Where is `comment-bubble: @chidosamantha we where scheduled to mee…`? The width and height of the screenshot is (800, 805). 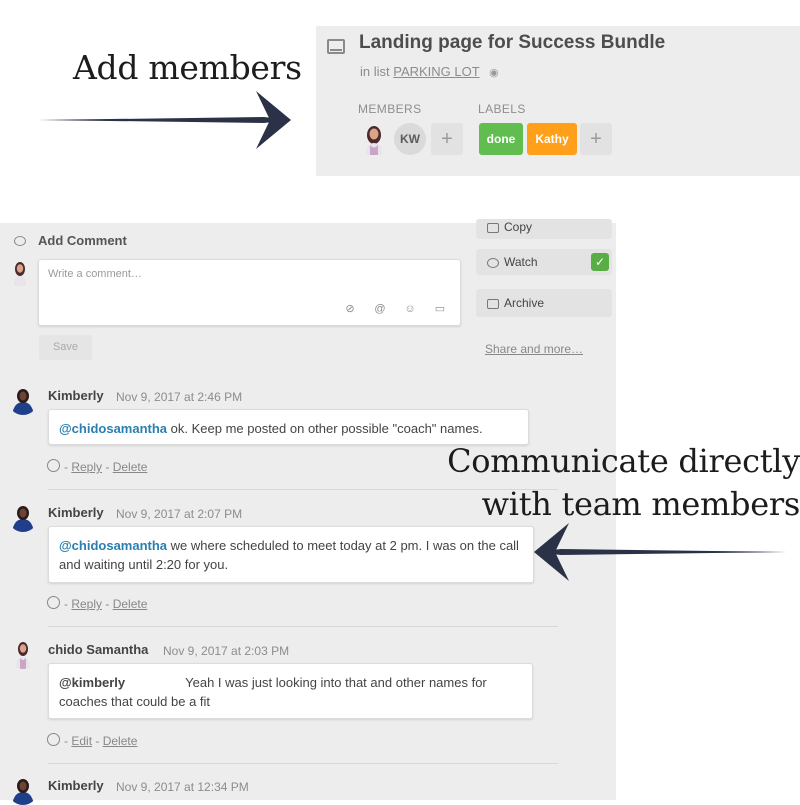
comment-bubble: @chidosamantha we where scheduled to mee… is located at coordinates (291, 554).